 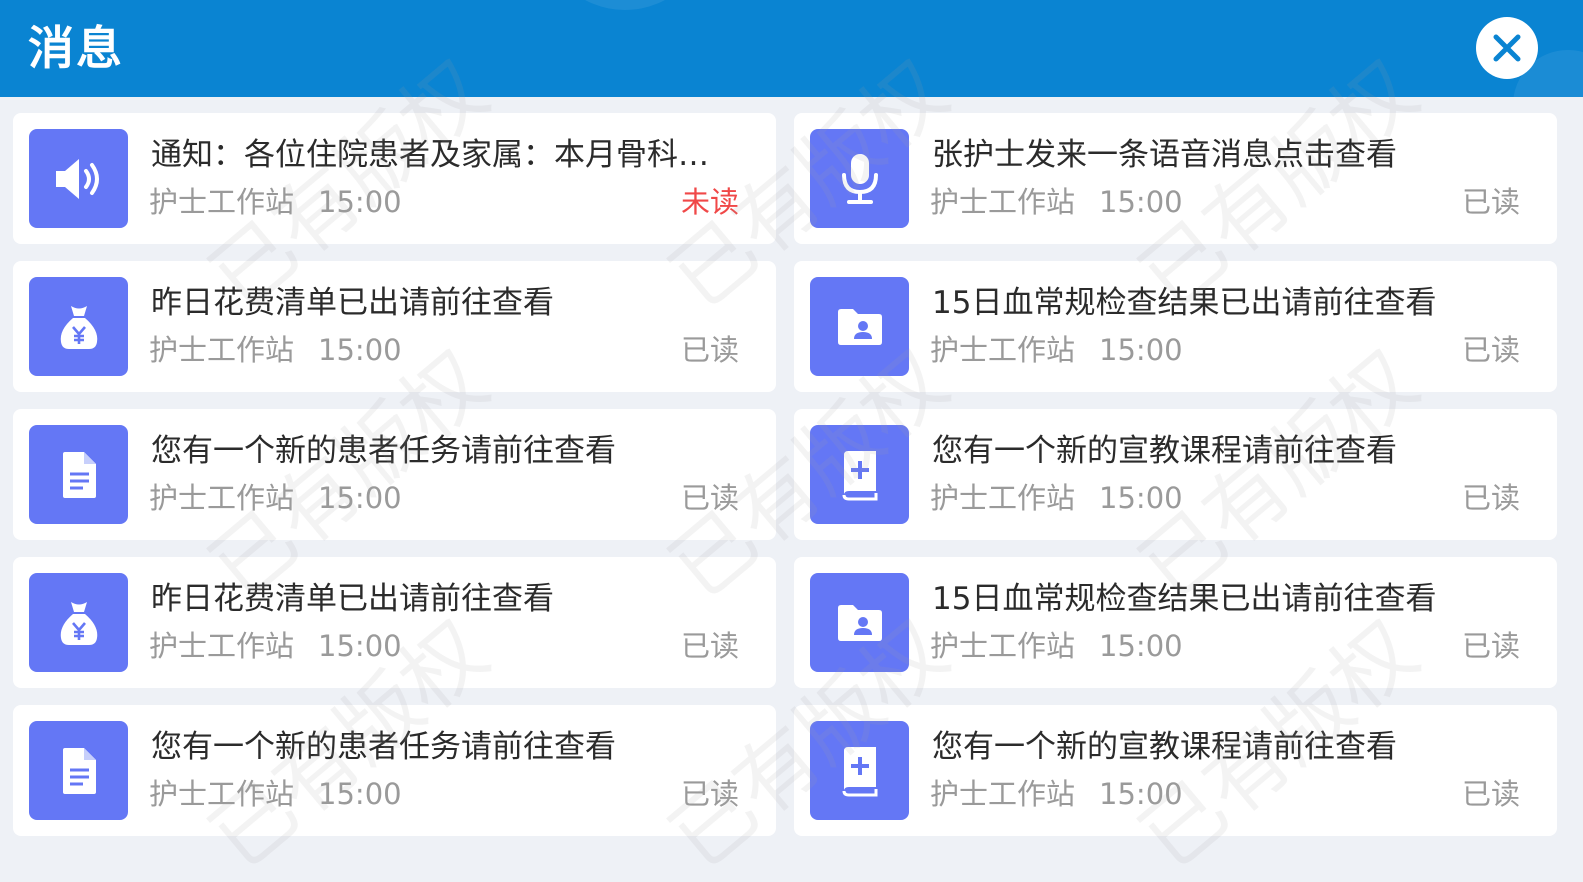 I want to click on message-status-unread: 未读, so click(x=709, y=202).